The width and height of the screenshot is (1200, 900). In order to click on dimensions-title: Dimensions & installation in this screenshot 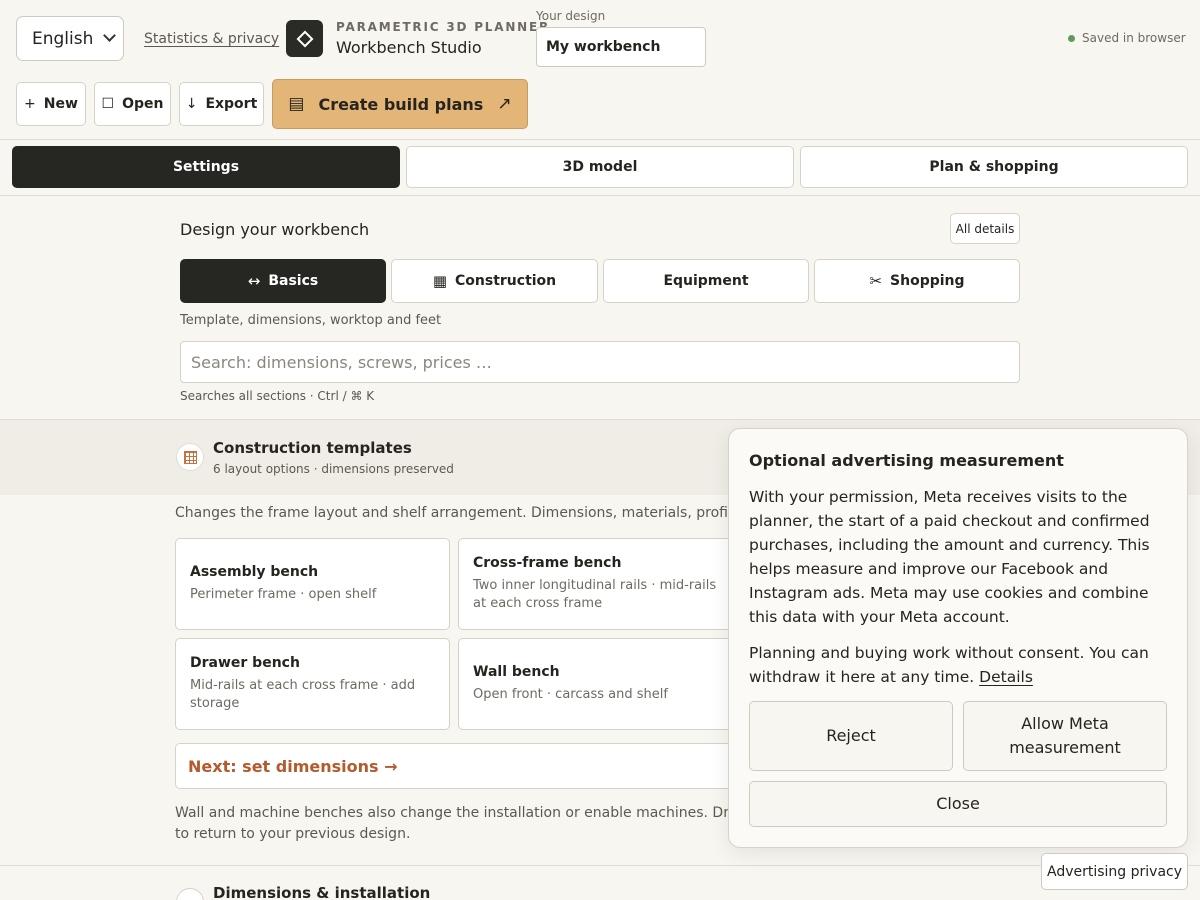, I will do `click(321, 892)`.